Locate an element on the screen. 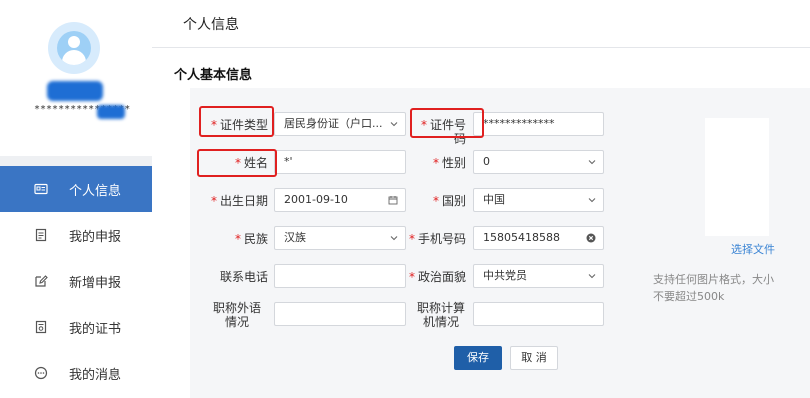  phone-input: 15805418588 is located at coordinates (538, 238).